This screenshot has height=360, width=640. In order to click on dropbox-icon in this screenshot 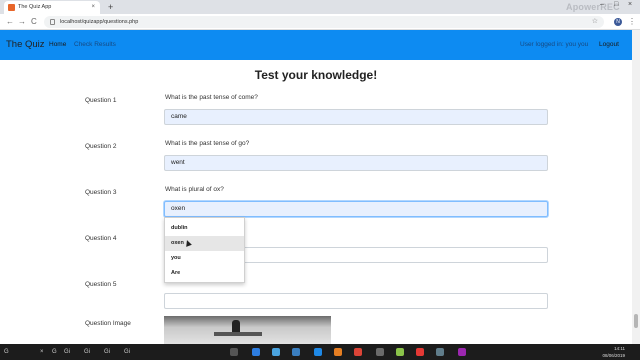, I will do `click(256, 352)`.